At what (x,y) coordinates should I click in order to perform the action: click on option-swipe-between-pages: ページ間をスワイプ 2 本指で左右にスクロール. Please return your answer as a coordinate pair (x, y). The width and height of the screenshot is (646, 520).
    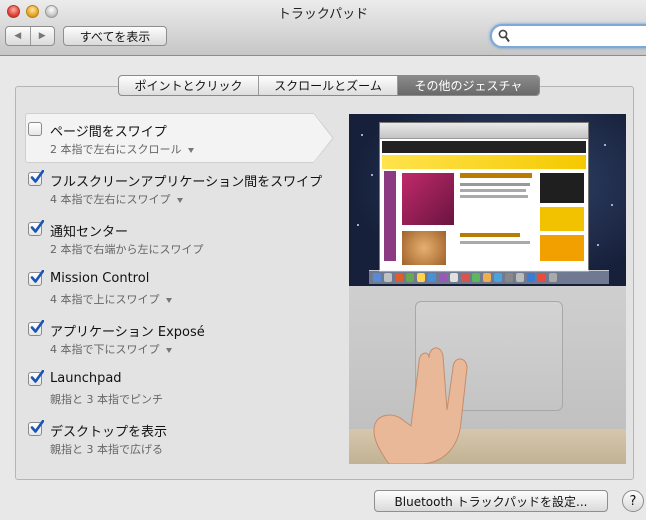
    Looking at the image, I should click on (178, 141).